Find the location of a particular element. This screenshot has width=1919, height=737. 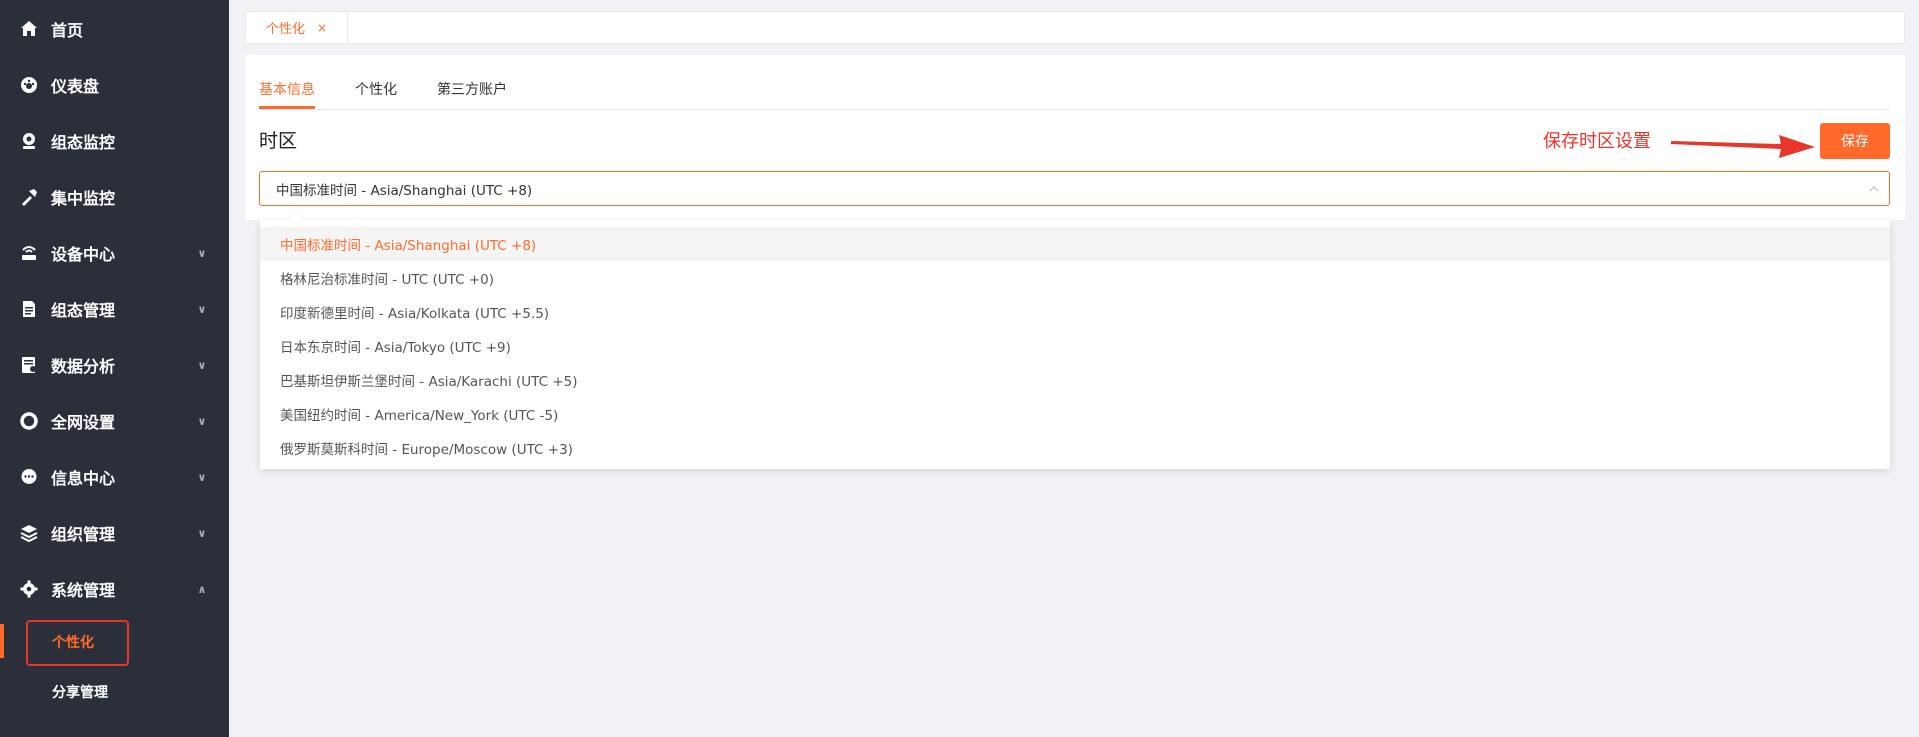

page-tab-personalize: 个性化 × is located at coordinates (297, 27).